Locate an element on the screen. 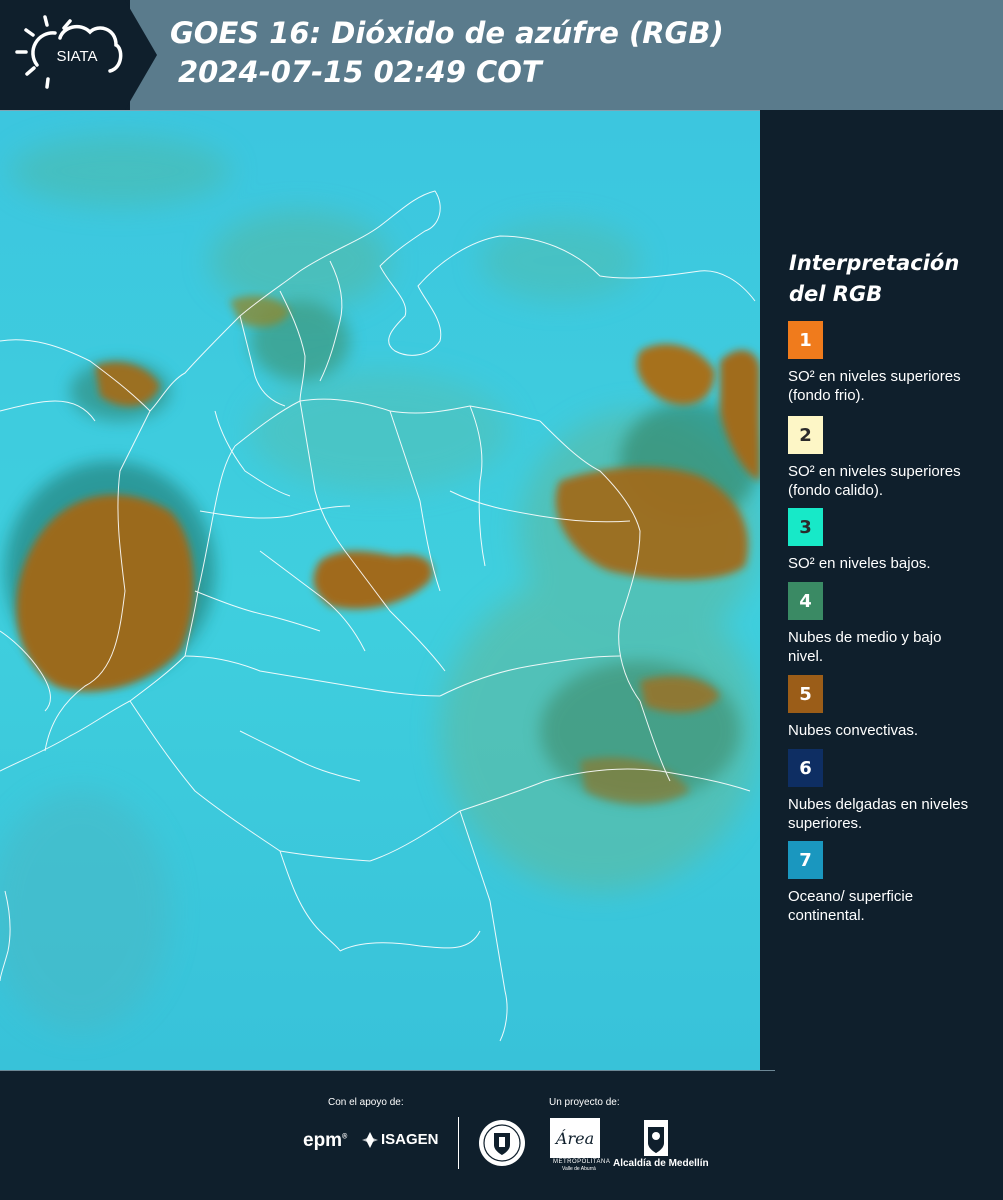  area-logo-text: Área is located at coordinates (574, 1138).